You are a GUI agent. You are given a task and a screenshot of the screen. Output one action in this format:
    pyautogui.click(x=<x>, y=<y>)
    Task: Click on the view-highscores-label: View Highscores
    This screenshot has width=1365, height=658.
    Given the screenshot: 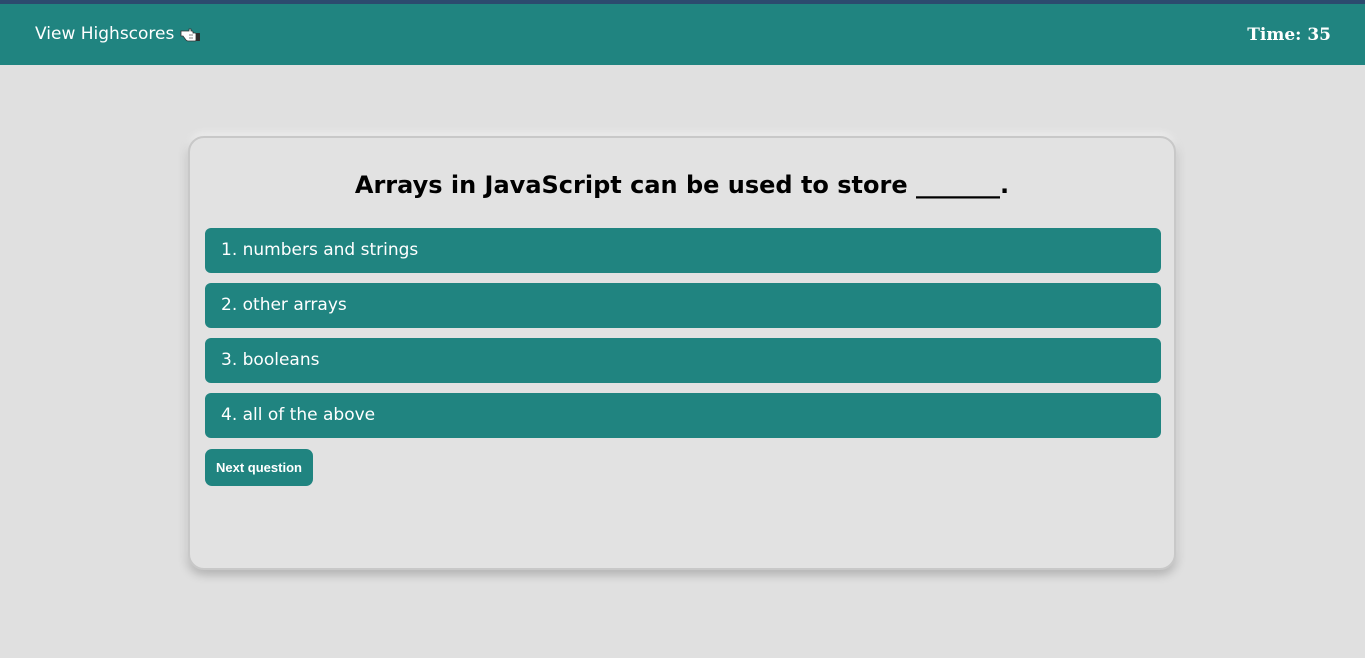 What is the action you would take?
    pyautogui.click(x=105, y=34)
    